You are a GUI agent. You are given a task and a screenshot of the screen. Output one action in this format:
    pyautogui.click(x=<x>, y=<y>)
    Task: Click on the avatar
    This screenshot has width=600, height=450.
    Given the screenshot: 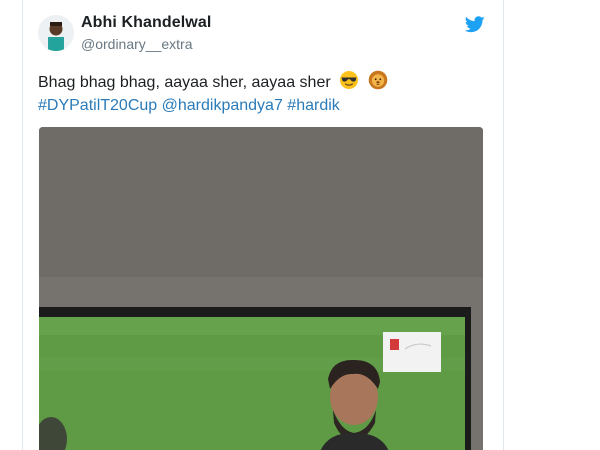 What is the action you would take?
    pyautogui.click(x=56, y=33)
    